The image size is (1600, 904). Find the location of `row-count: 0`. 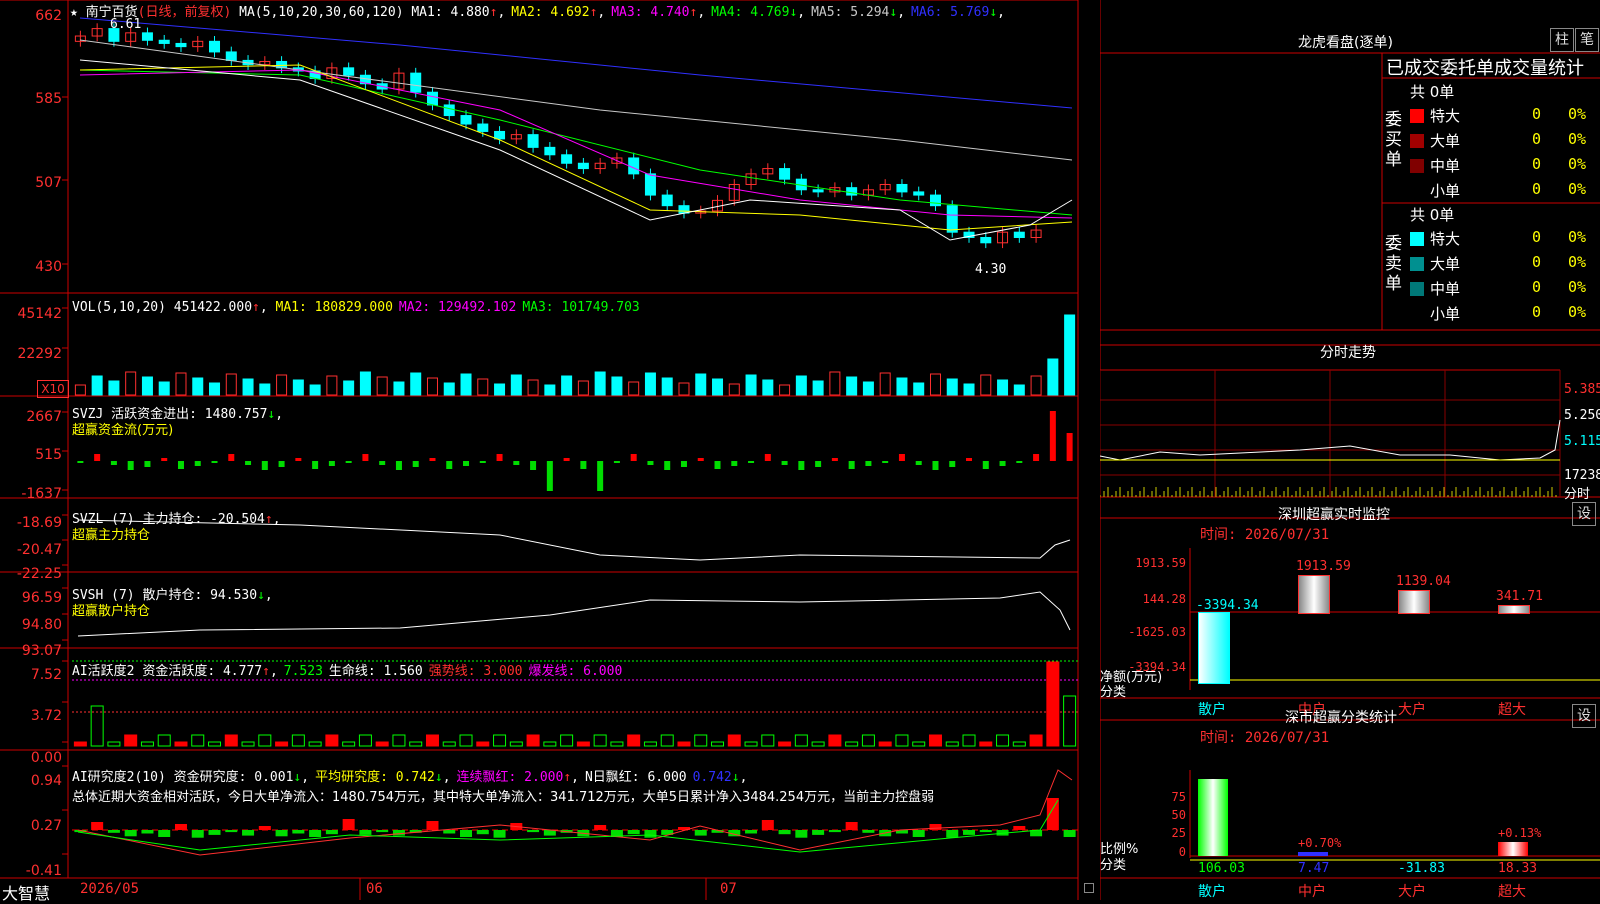

row-count: 0 is located at coordinates (1537, 139).